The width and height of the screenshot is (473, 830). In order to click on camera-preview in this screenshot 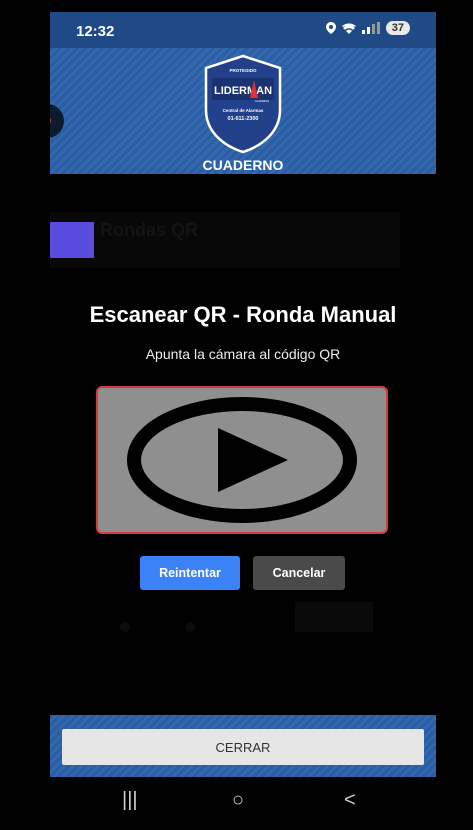, I will do `click(242, 460)`.